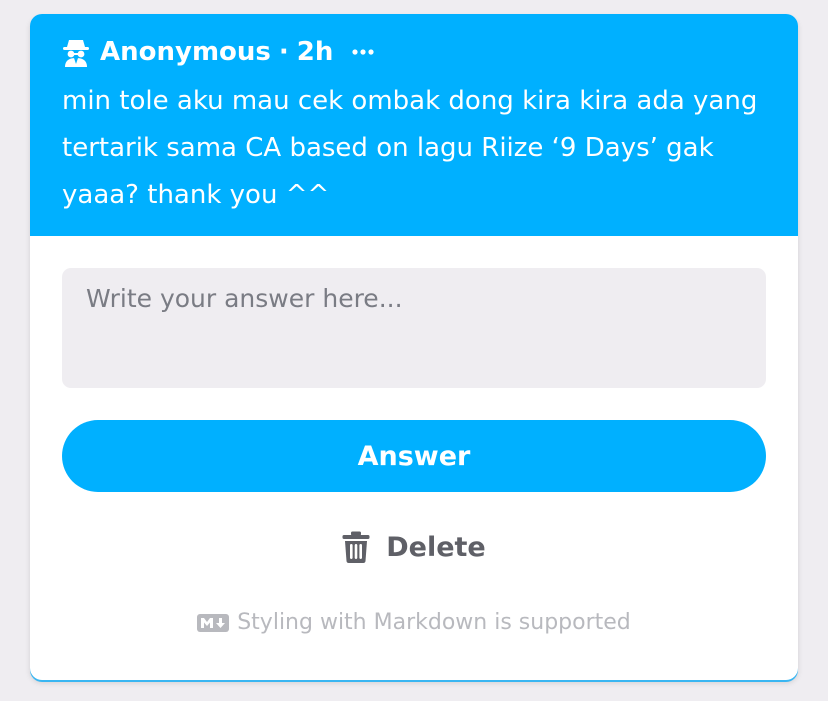 The height and width of the screenshot is (701, 828). Describe the element at coordinates (315, 52) in the screenshot. I see `post-time: 2h` at that location.